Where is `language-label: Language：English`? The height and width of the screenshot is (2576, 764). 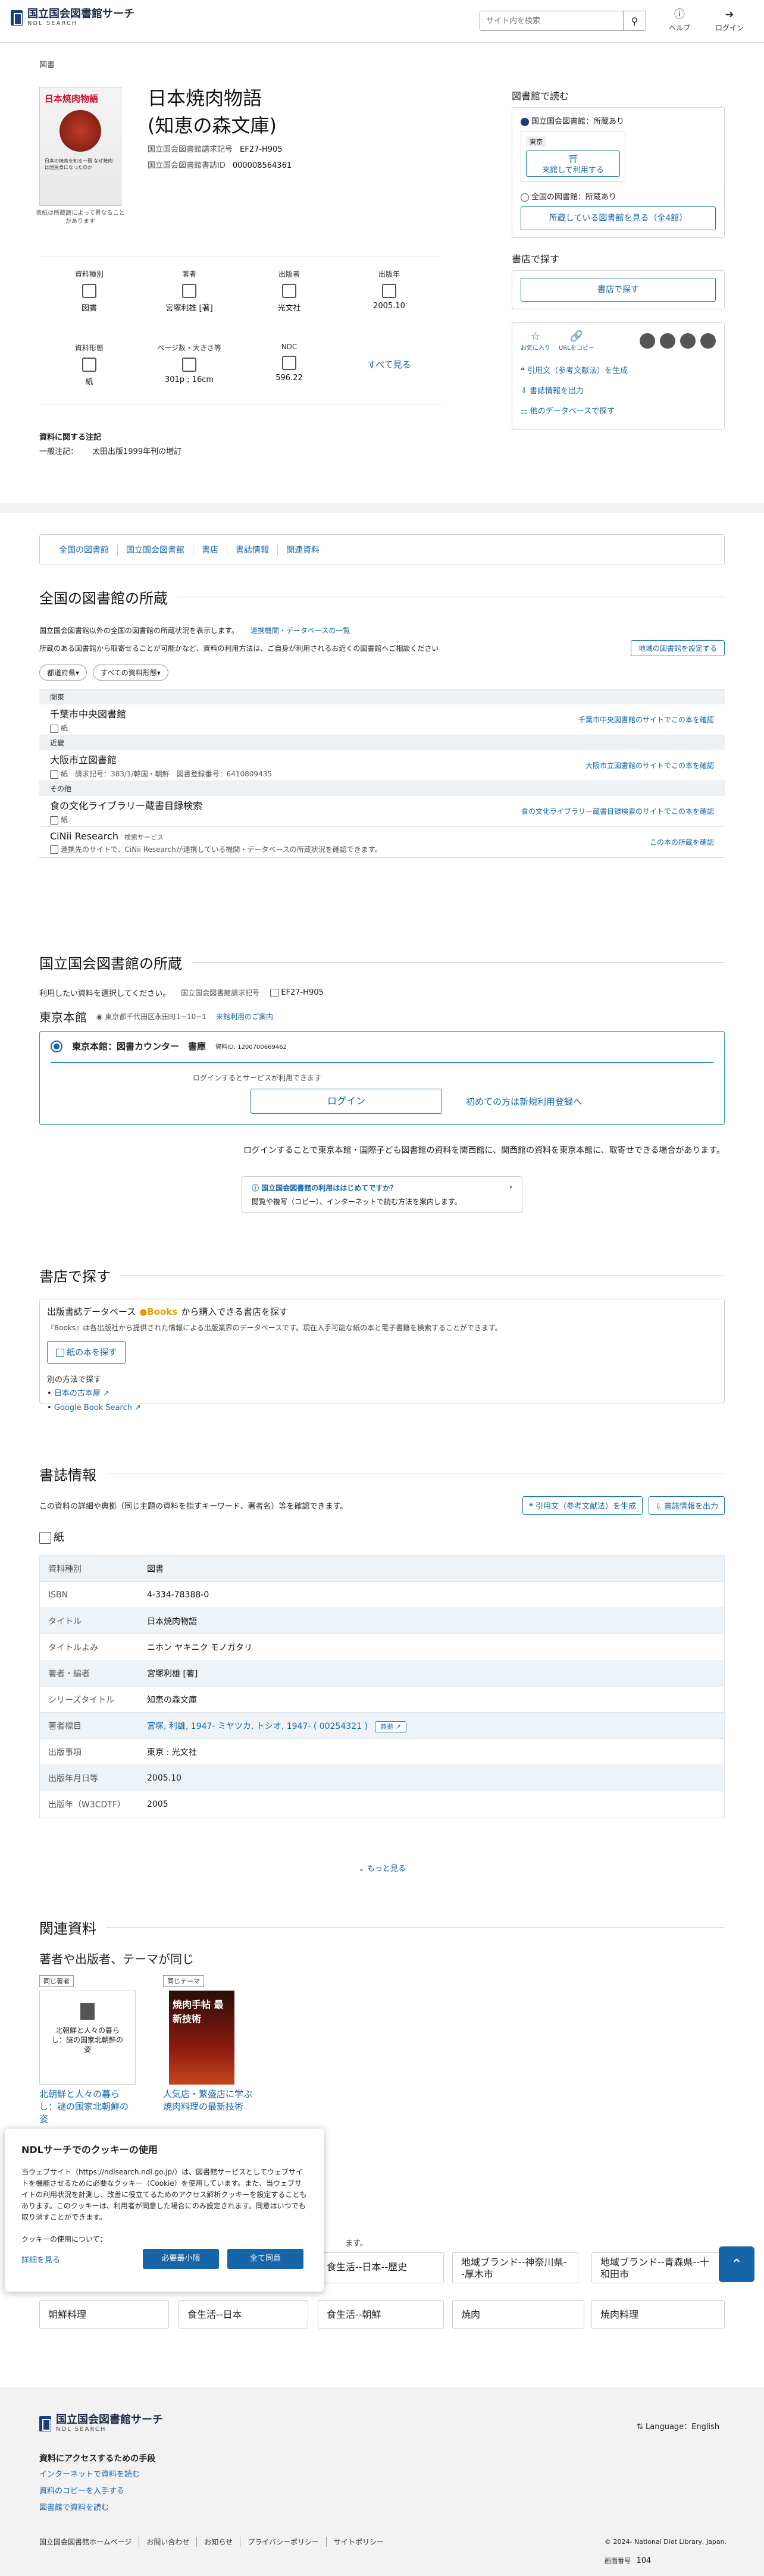
language-label: Language：English is located at coordinates (683, 2427).